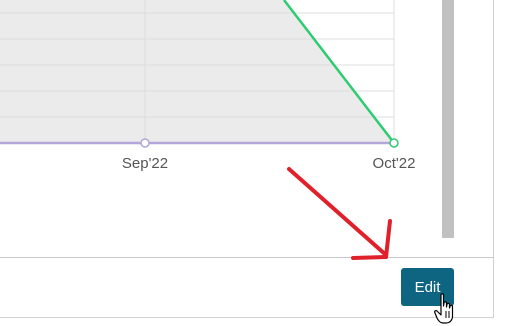 The image size is (514, 326). I want to click on x-tick-label-sep: Sep'22, so click(145, 163).